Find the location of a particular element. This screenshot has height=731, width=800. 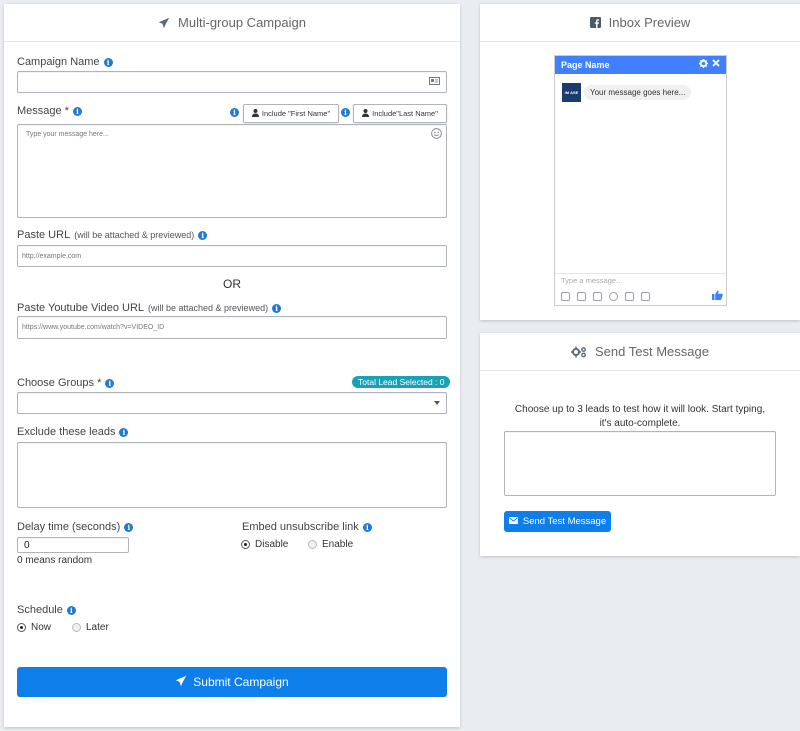

image-icon is located at coordinates (565, 296).